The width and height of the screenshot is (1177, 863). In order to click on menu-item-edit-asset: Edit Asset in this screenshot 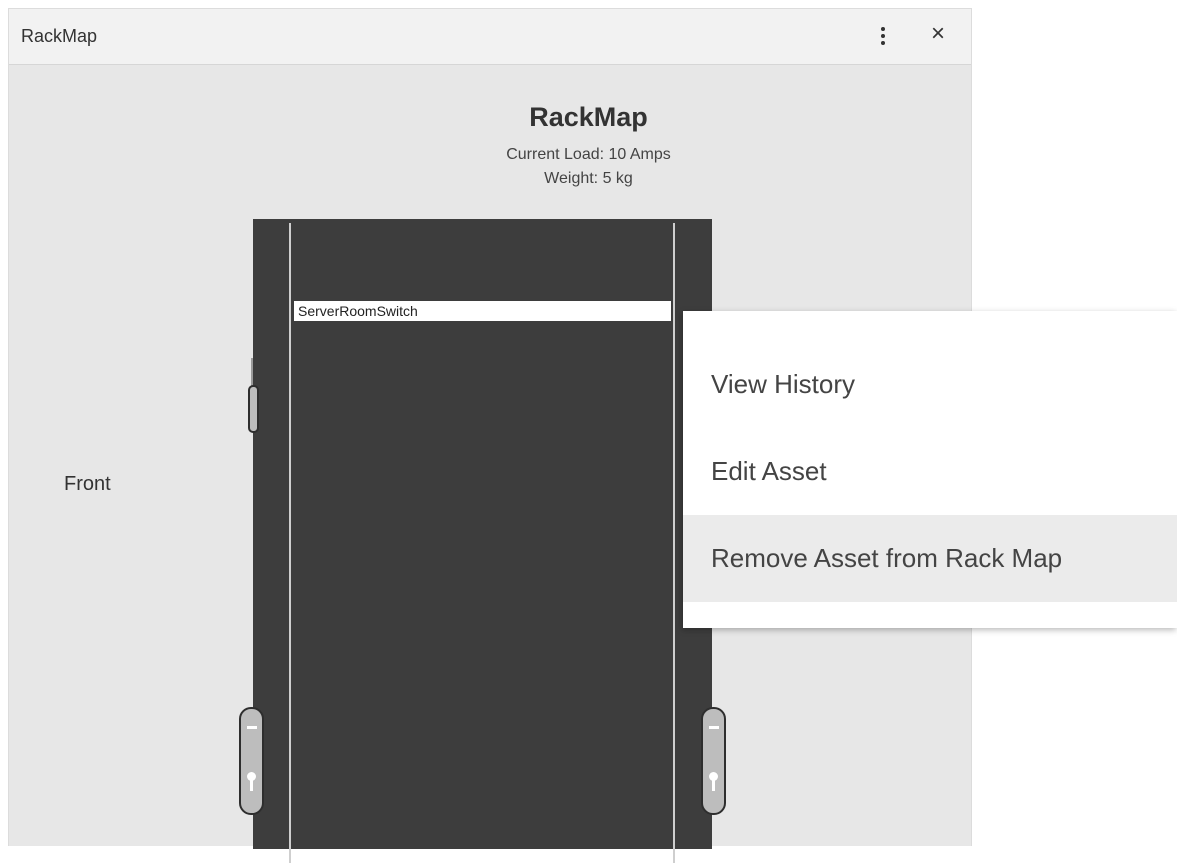, I will do `click(930, 471)`.